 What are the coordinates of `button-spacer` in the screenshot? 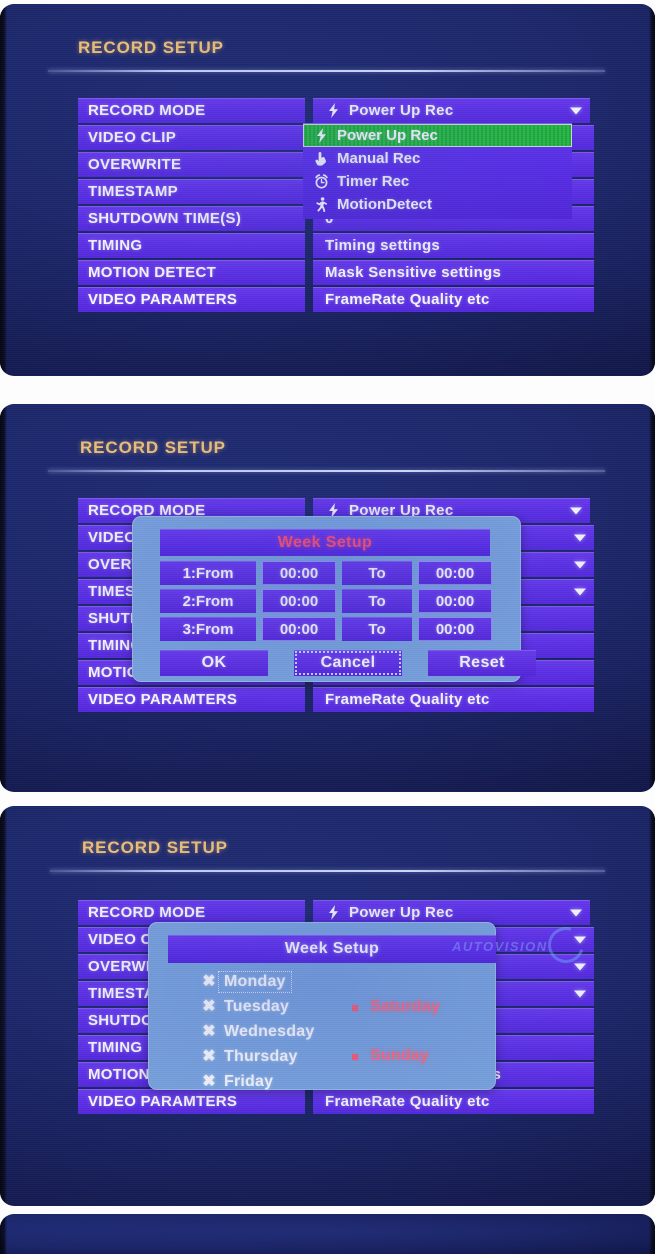 It's located at (415, 663).